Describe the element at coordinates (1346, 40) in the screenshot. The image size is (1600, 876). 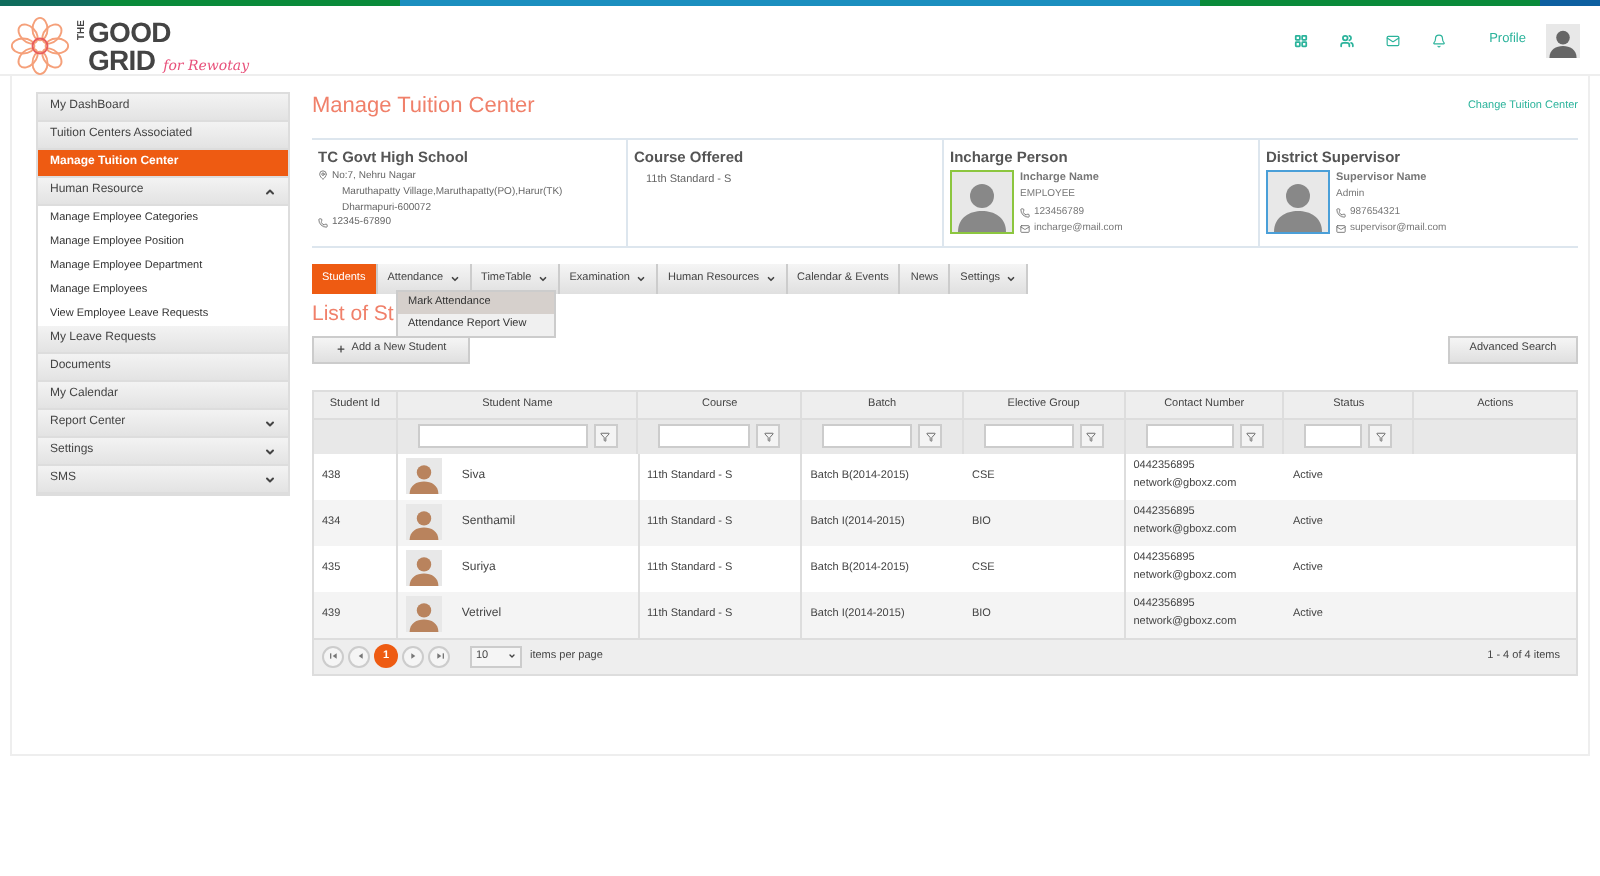
I see `users-icon` at that location.